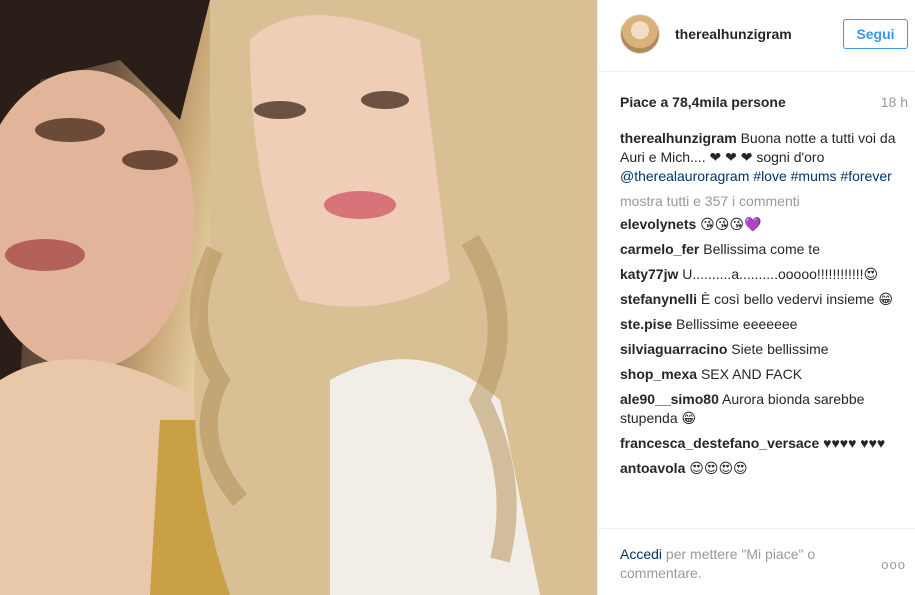  I want to click on avatar, so click(640, 34).